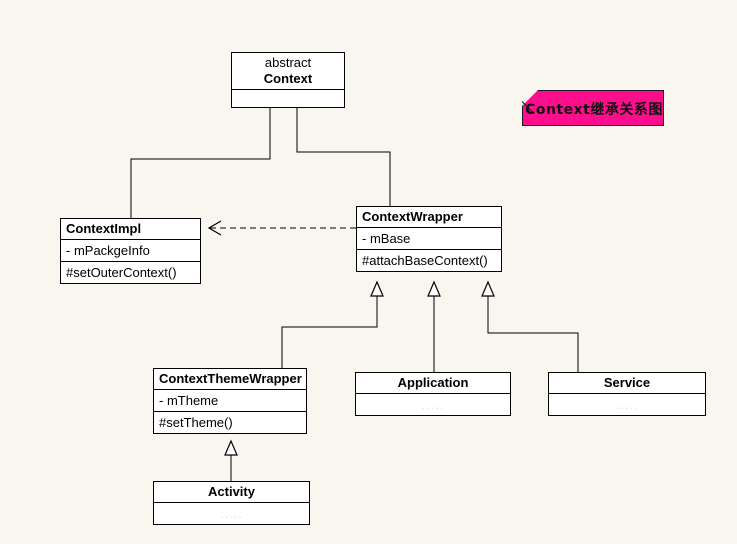 The height and width of the screenshot is (544, 737). What do you see at coordinates (425, 260) in the screenshot?
I see `class-operation-contextwrapper: #attachBaseContext()` at bounding box center [425, 260].